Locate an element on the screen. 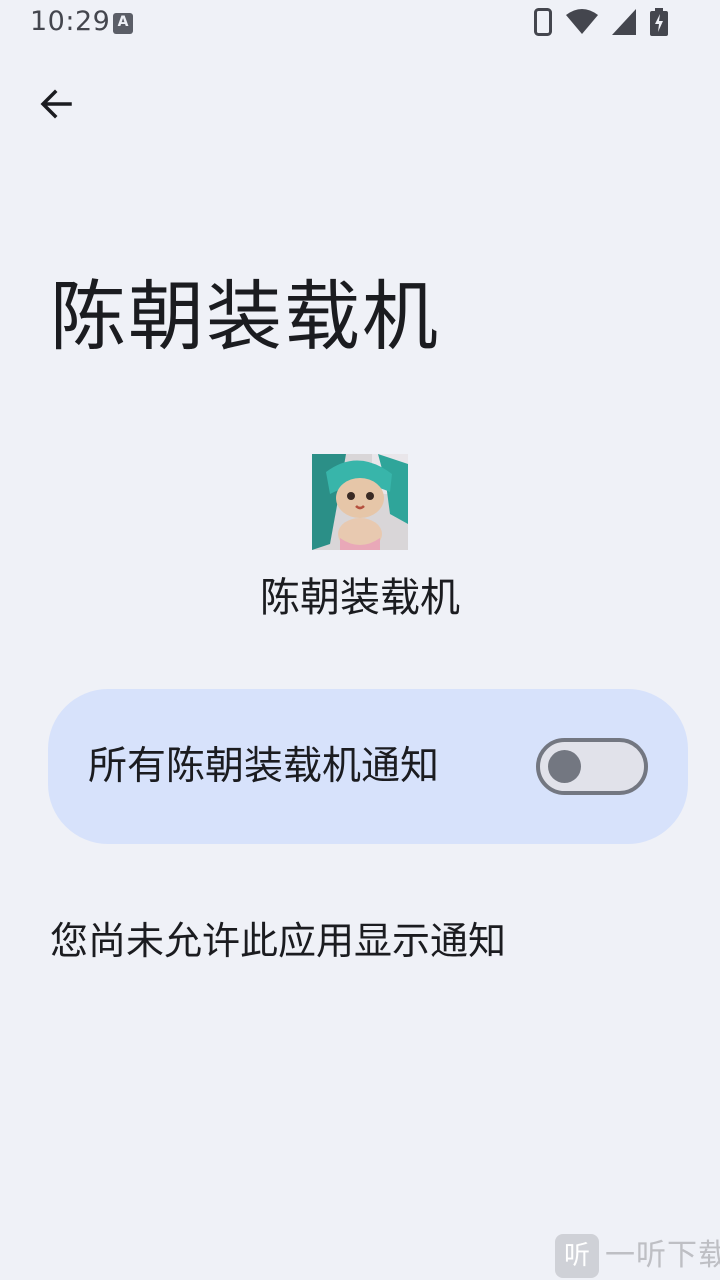 This screenshot has height=1280, width=720. signal-icon is located at coordinates (624, 24).